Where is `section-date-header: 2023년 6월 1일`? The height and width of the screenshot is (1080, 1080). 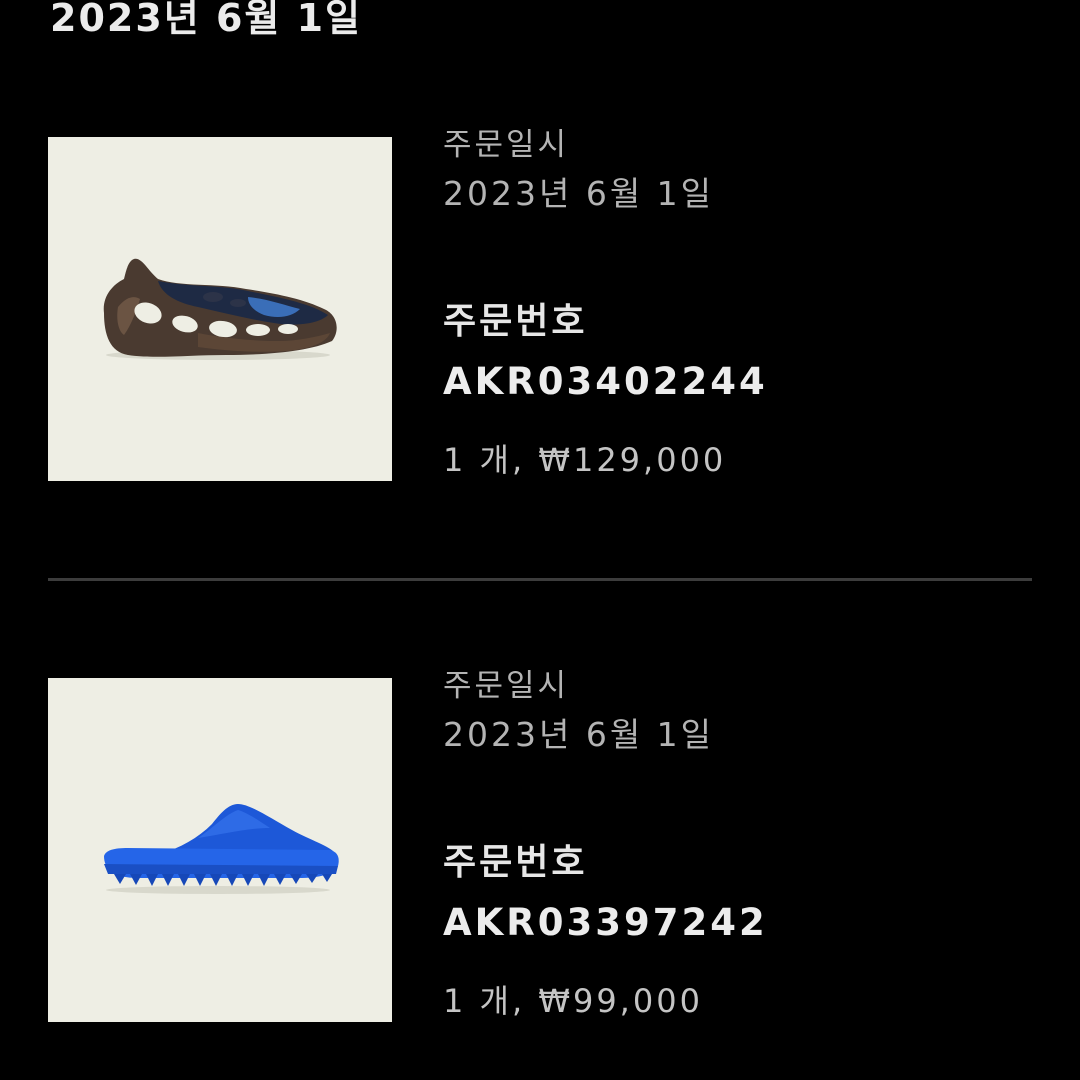
section-date-header: 2023년 6월 1일 is located at coordinates (206, 20).